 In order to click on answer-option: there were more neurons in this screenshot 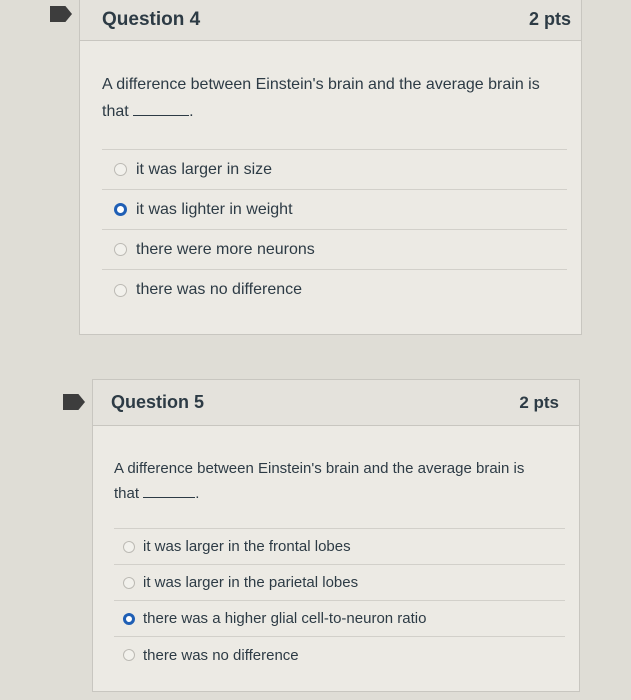, I will do `click(334, 250)`.